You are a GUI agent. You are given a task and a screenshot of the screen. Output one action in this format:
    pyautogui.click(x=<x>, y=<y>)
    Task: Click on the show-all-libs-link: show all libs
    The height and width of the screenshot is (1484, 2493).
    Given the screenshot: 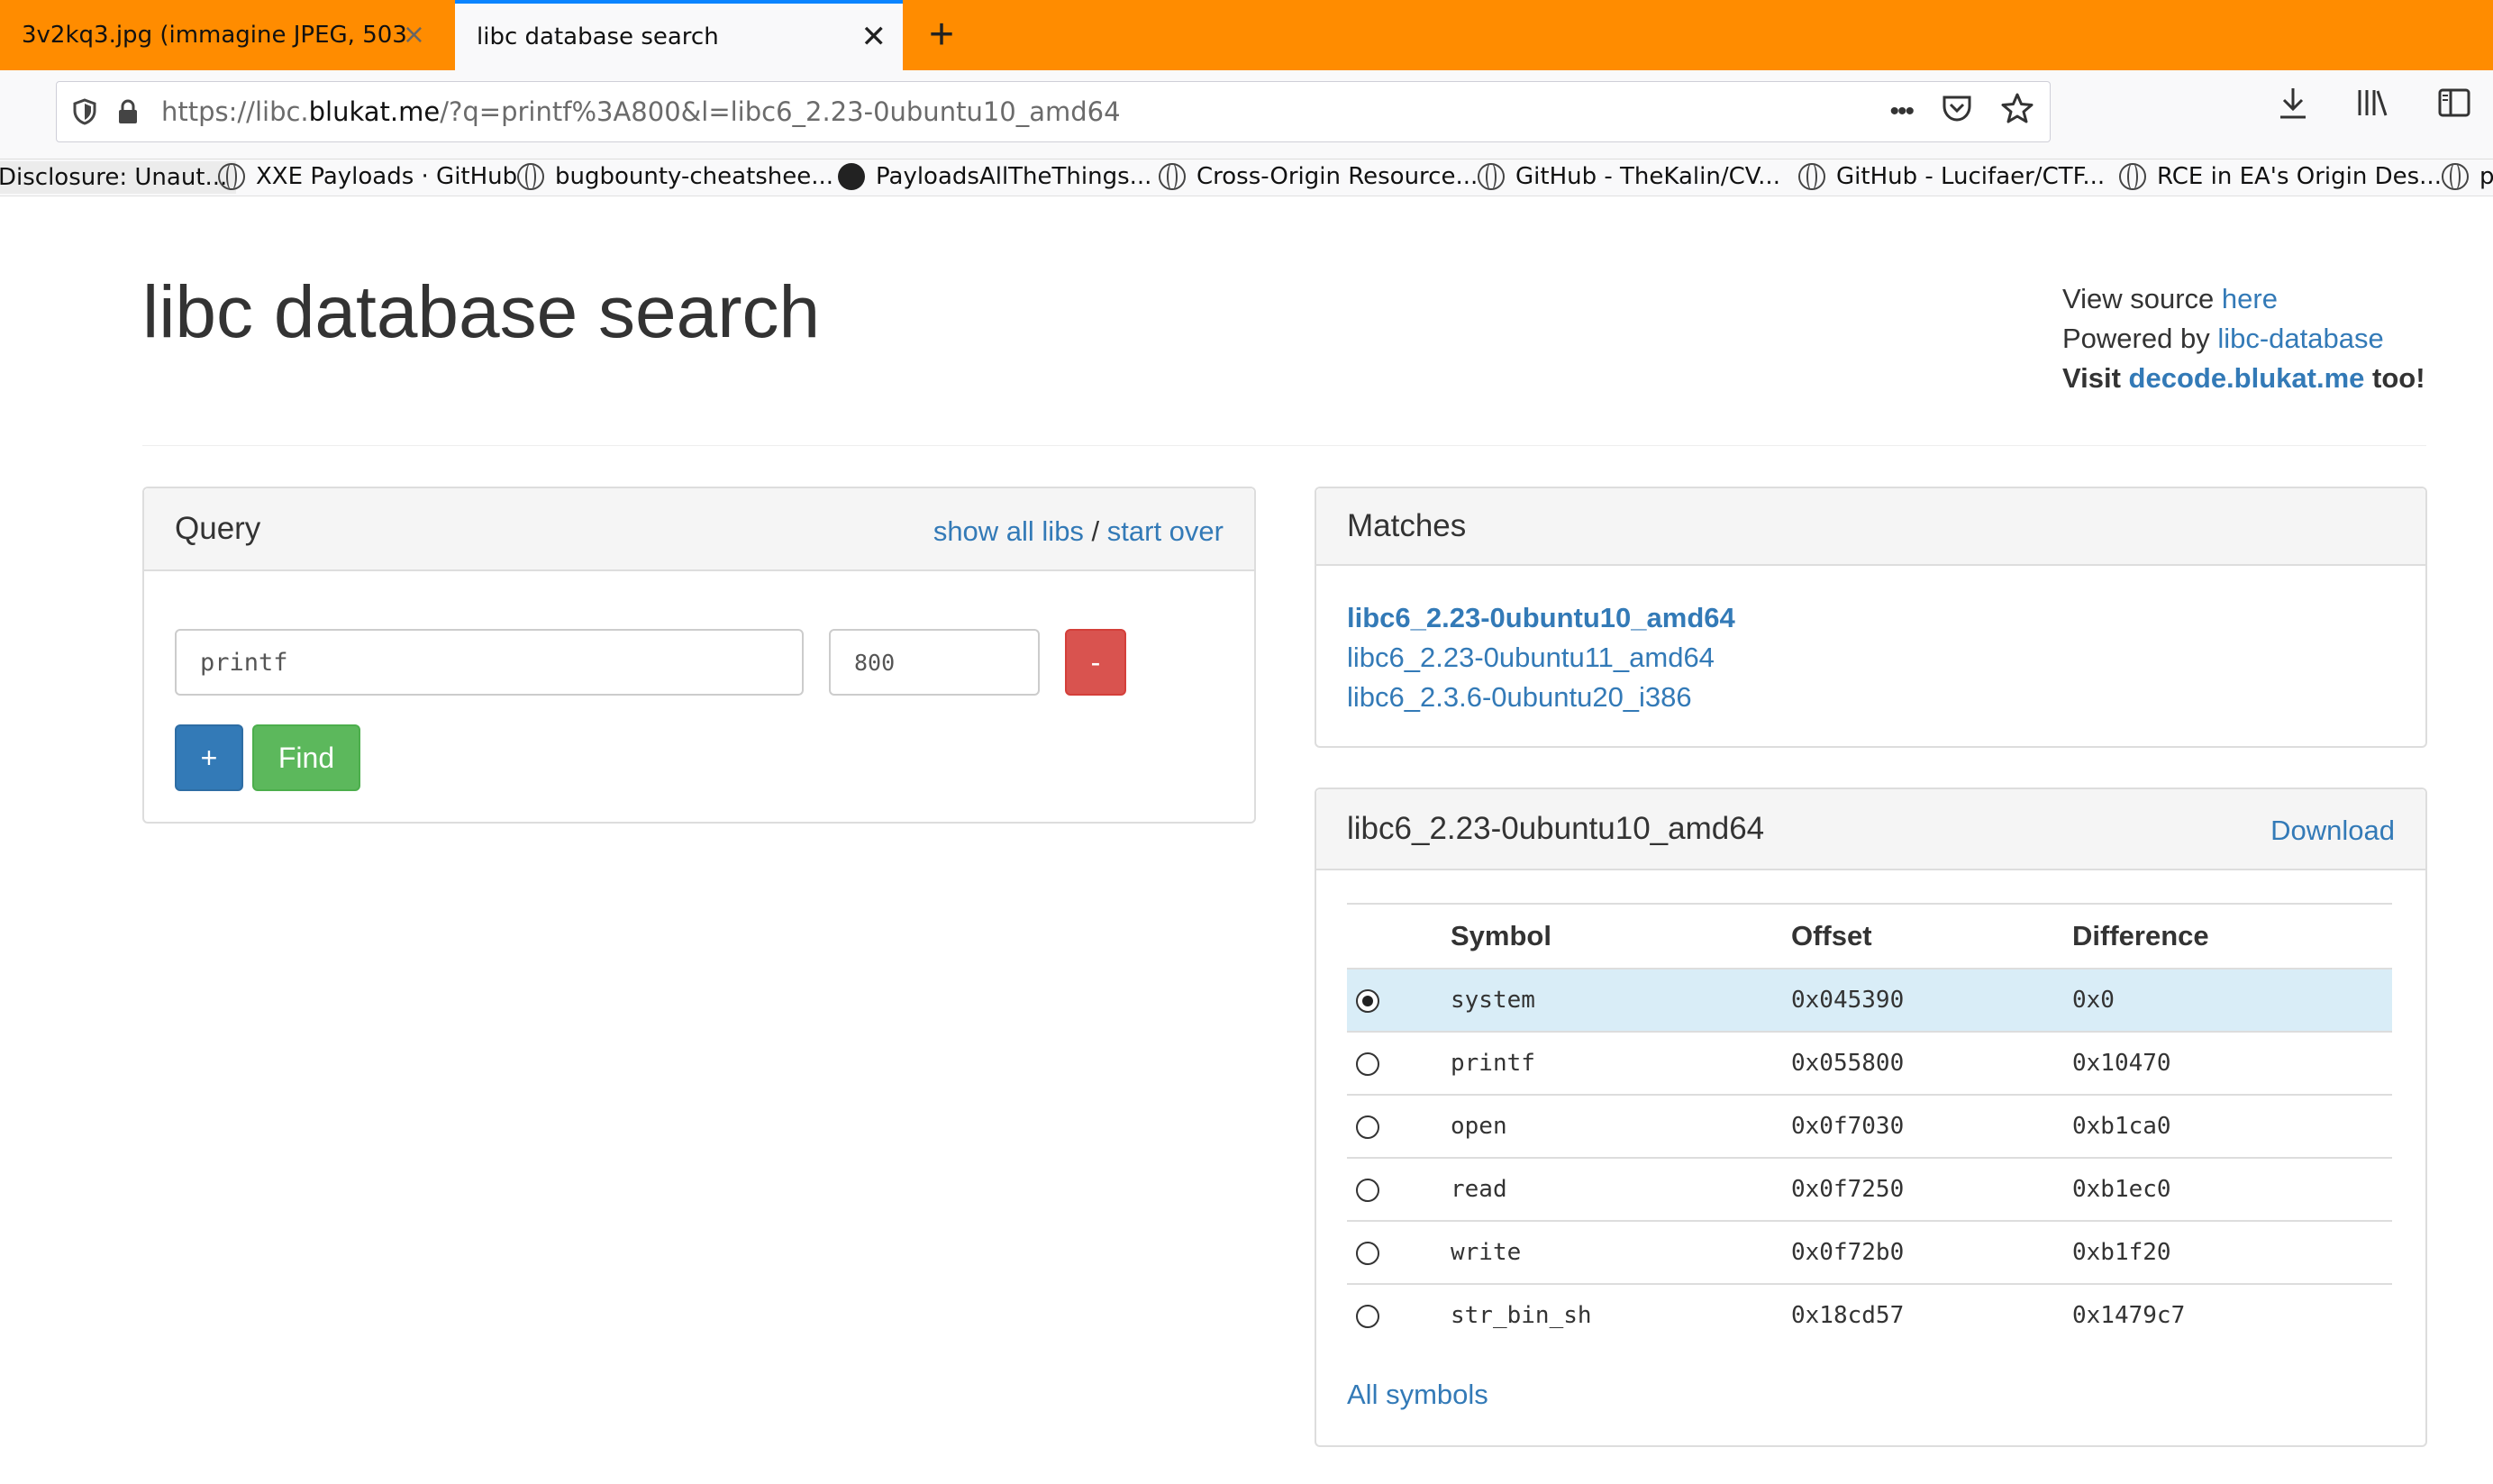 What is the action you would take?
    pyautogui.click(x=1008, y=531)
    